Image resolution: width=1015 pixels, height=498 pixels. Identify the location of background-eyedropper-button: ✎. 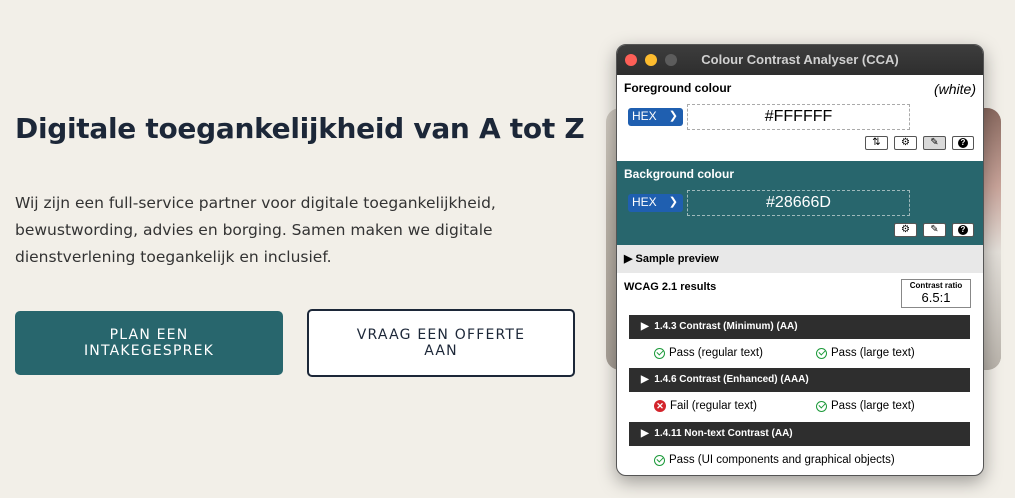
(934, 230).